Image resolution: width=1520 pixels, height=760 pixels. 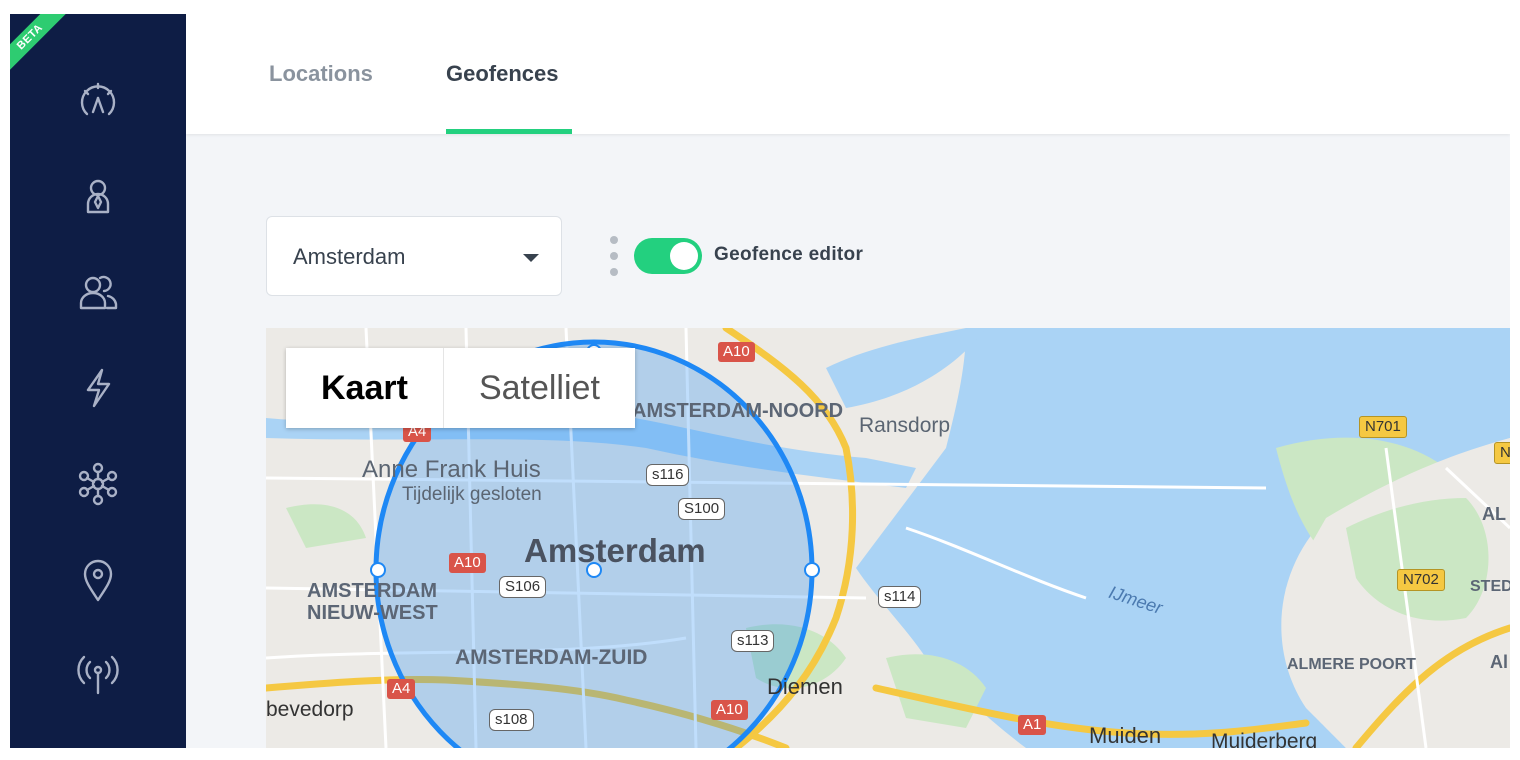 I want to click on tab-locations: Locations, so click(x=321, y=74).